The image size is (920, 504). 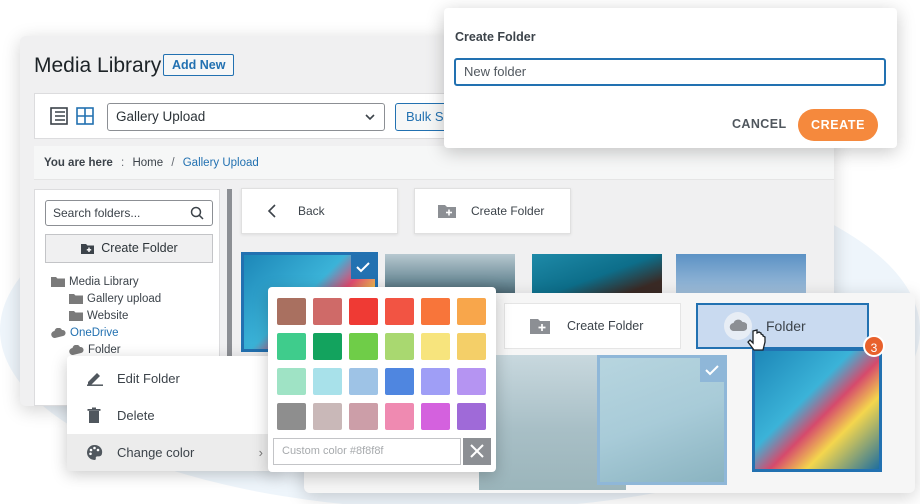 I want to click on page-title: Media Library, so click(x=98, y=65).